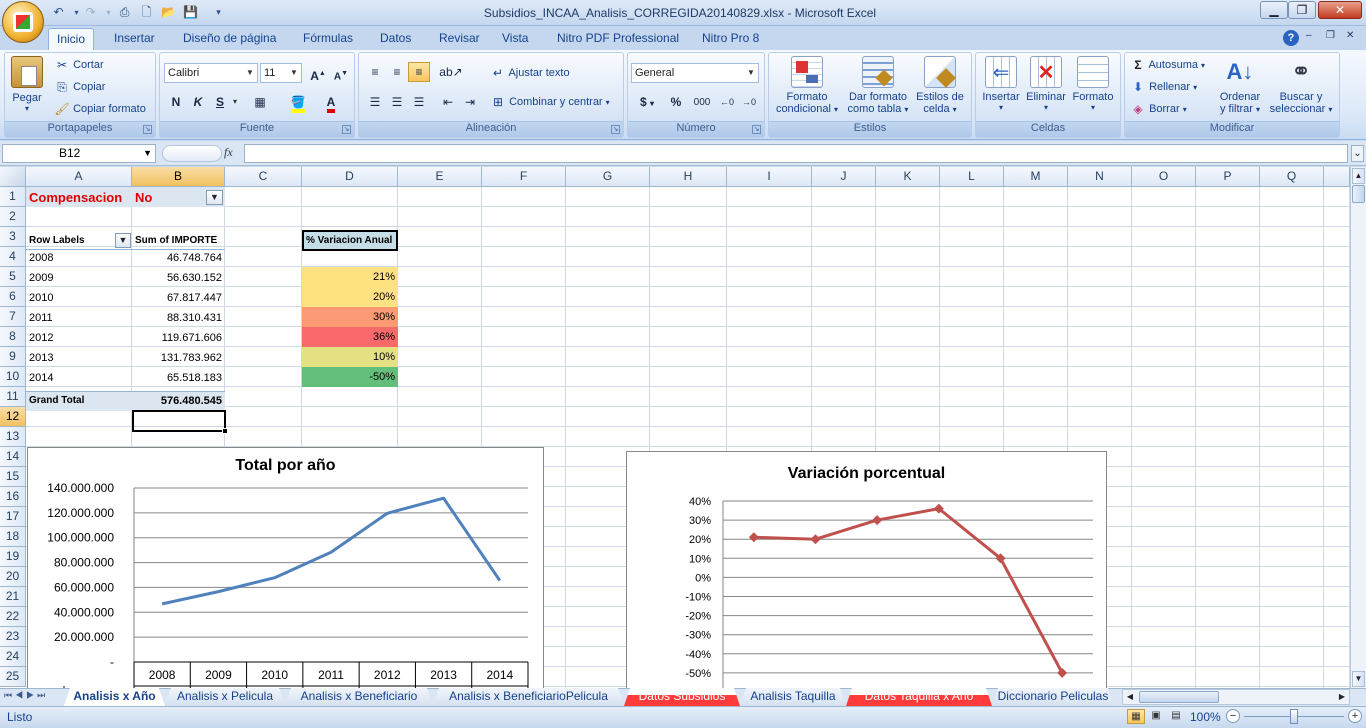 The width and height of the screenshot is (1366, 728). What do you see at coordinates (878, 85) in the screenshot?
I see `format-as-table-button: Dar formato como tabla ▾` at bounding box center [878, 85].